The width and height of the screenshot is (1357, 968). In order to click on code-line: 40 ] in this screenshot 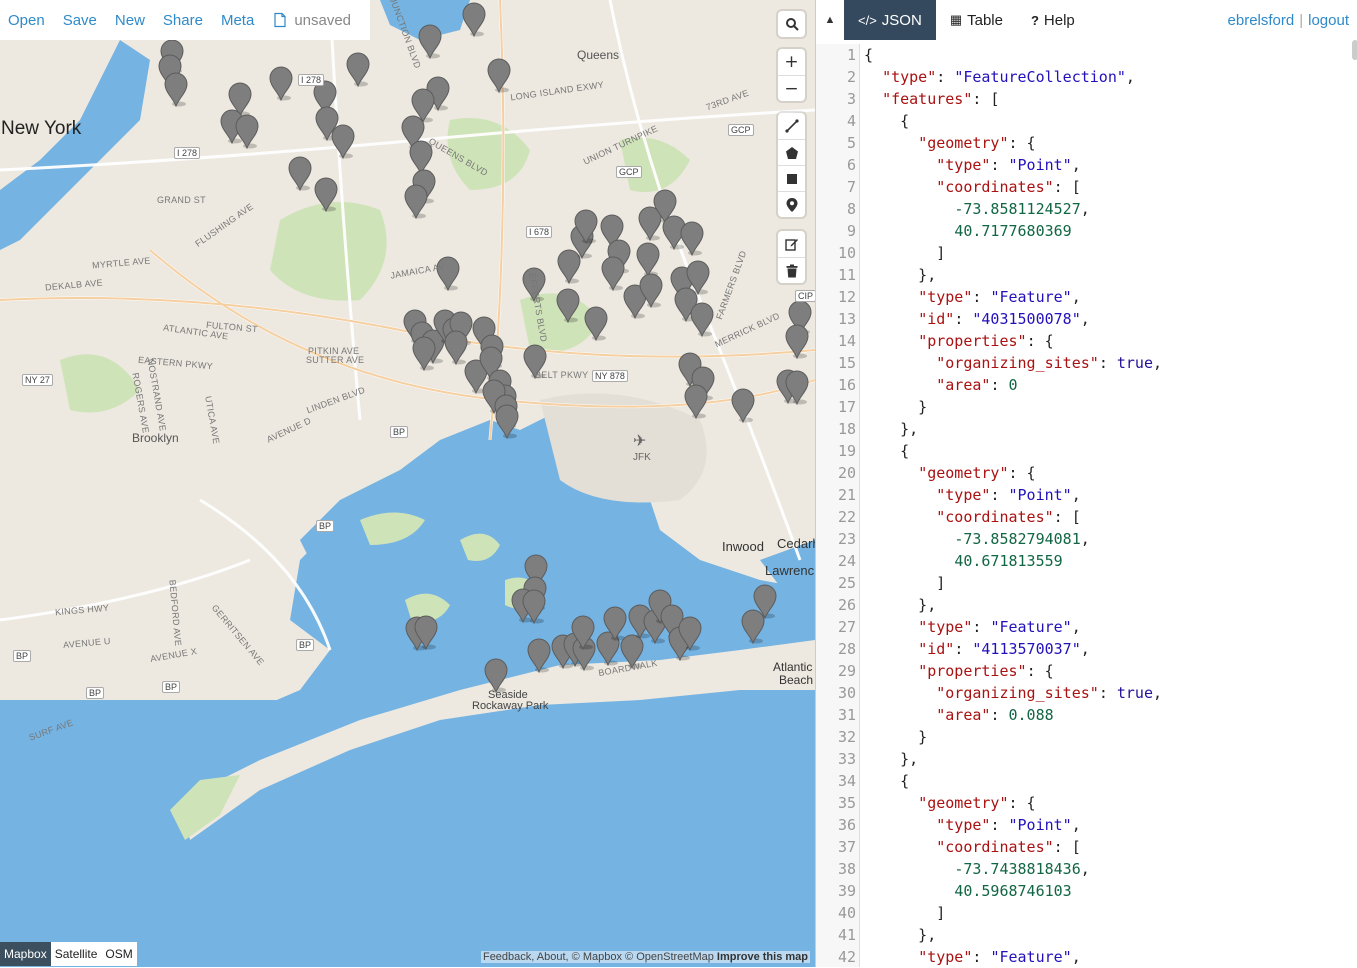, I will do `click(1086, 913)`.